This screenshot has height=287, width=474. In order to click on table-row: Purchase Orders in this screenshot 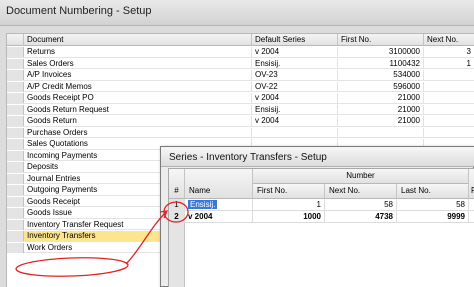, I will do `click(240, 132)`.